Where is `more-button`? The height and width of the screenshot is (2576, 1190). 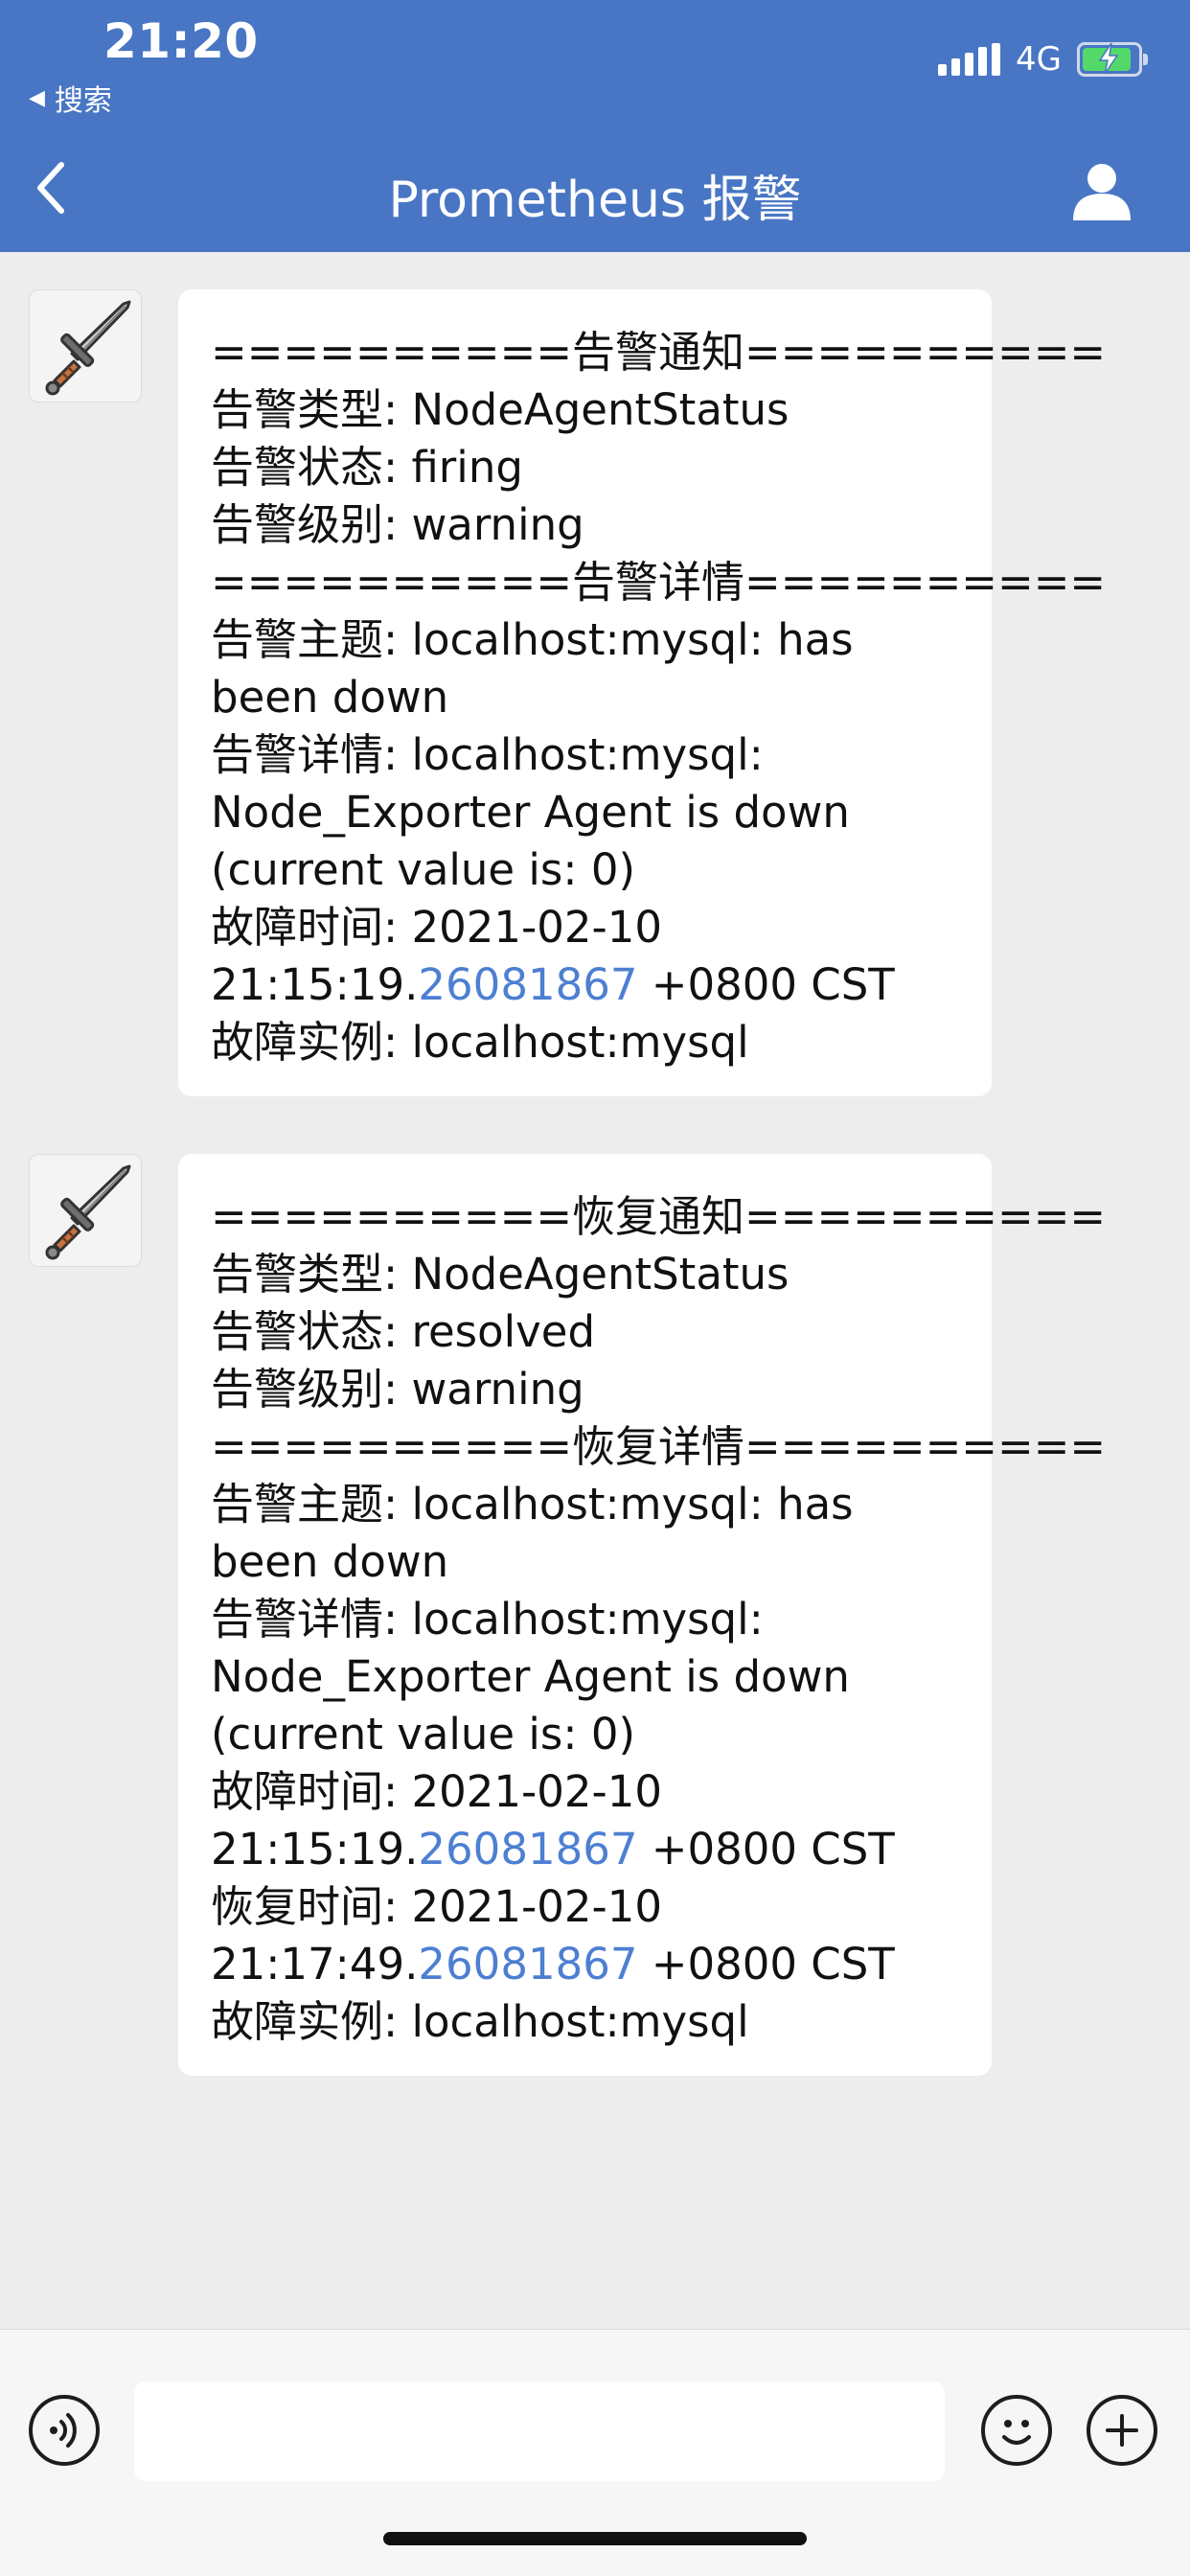
more-button is located at coordinates (1122, 2430).